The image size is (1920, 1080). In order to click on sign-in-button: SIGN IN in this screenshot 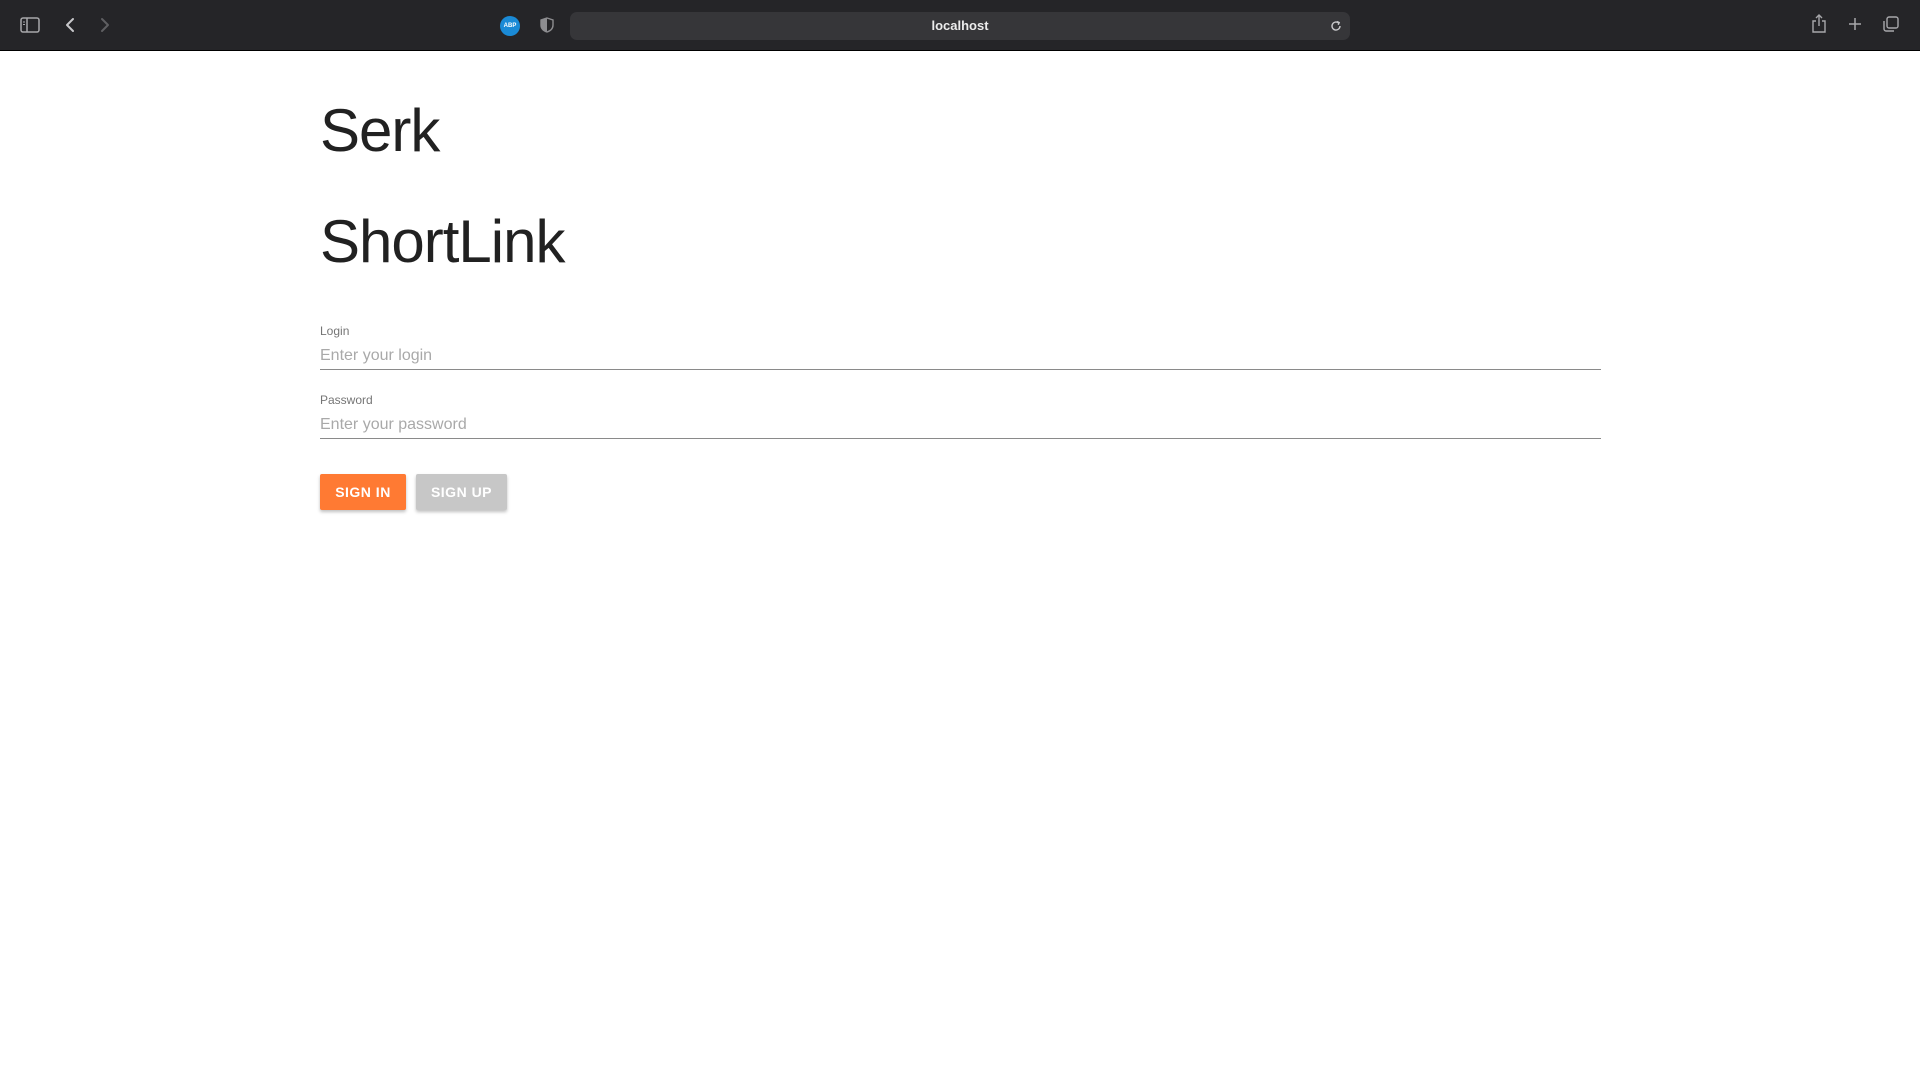, I will do `click(363, 492)`.